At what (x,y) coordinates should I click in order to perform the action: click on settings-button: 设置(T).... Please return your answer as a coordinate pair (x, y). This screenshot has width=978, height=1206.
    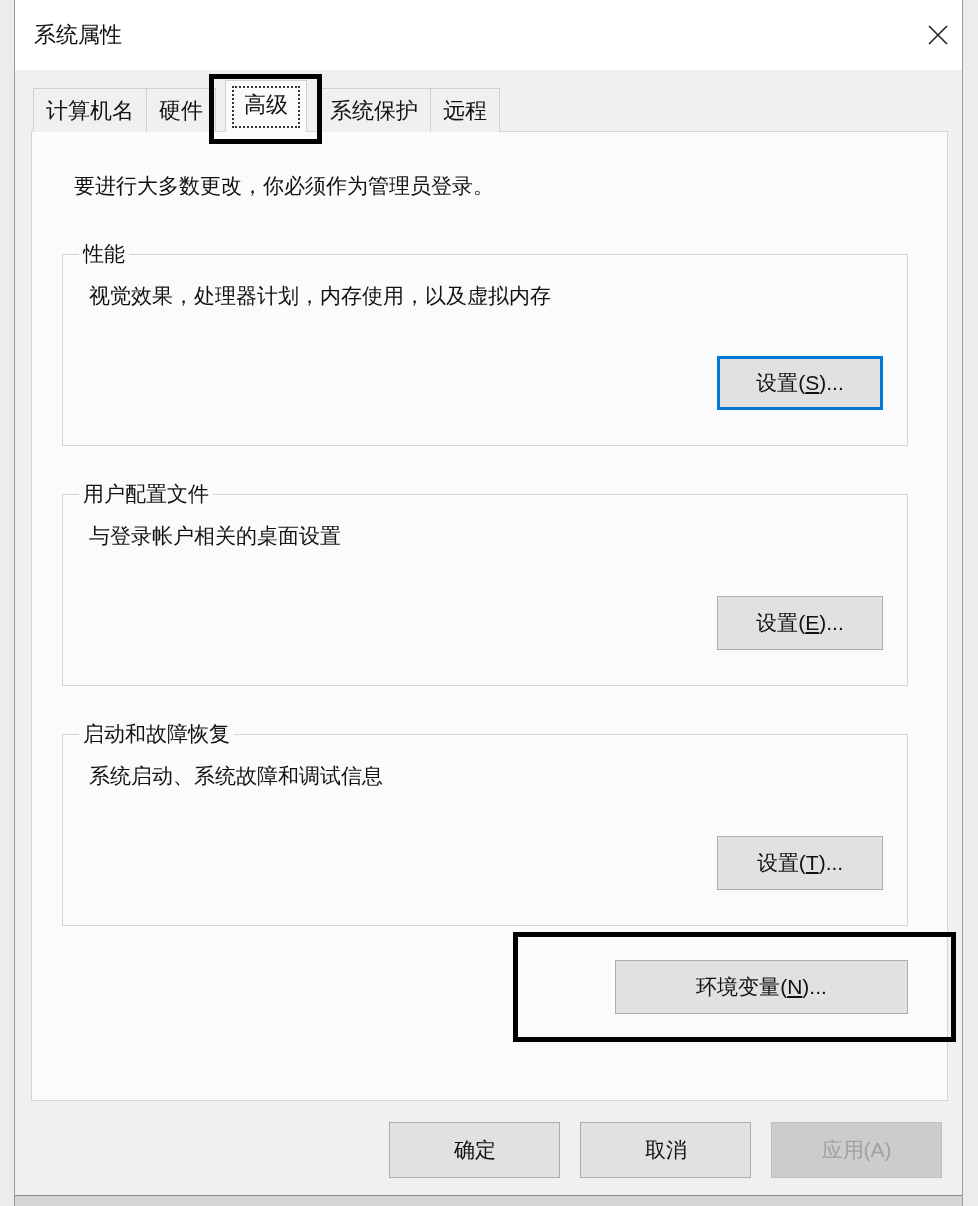
    Looking at the image, I should click on (800, 863).